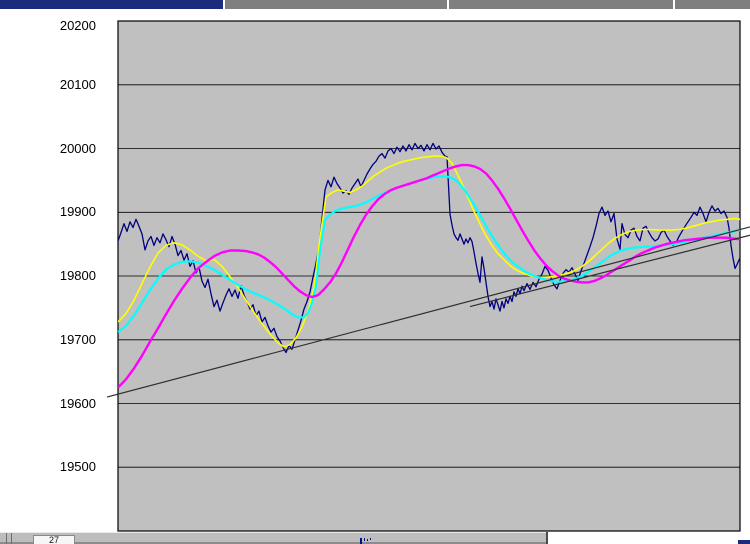 Image resolution: width=750 pixels, height=544 pixels. What do you see at coordinates (77, 467) in the screenshot?
I see `y-axis-tick-label: 19500` at bounding box center [77, 467].